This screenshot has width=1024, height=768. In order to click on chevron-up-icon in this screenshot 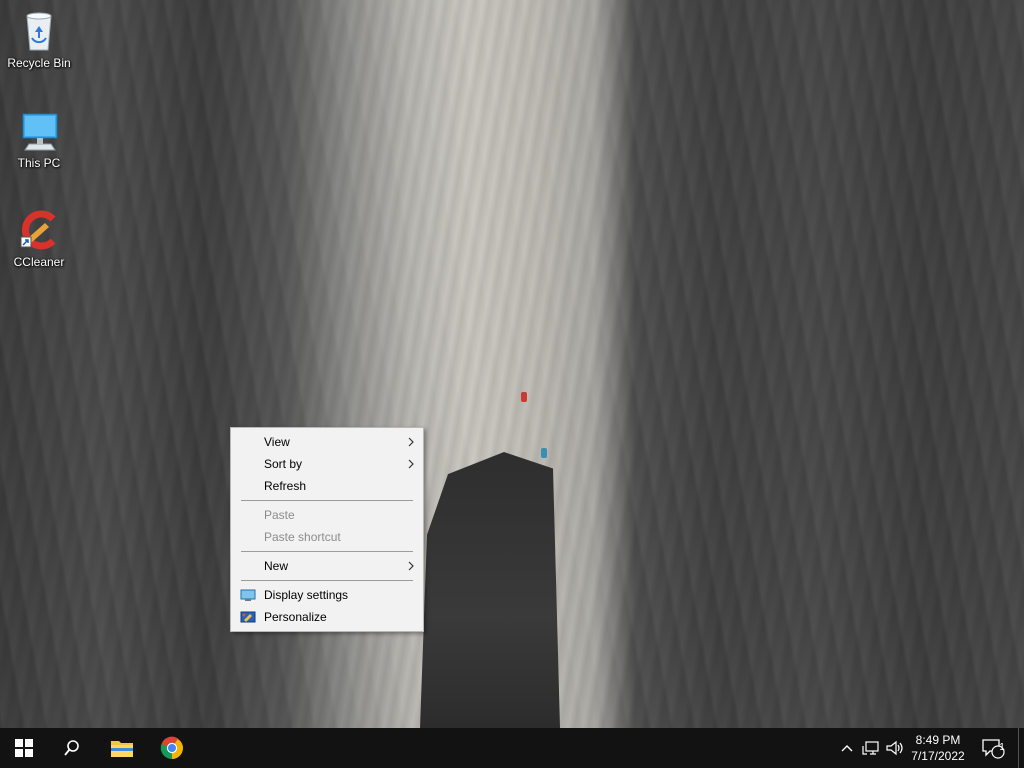, I will do `click(847, 748)`.